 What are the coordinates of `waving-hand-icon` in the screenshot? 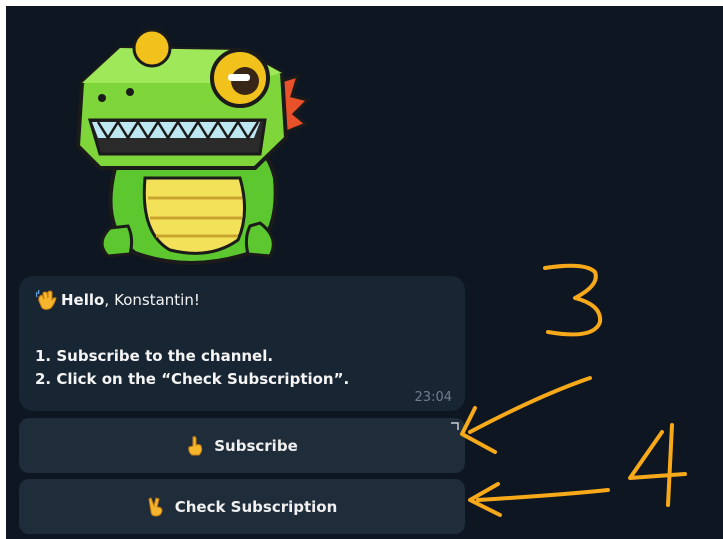 It's located at (46, 299).